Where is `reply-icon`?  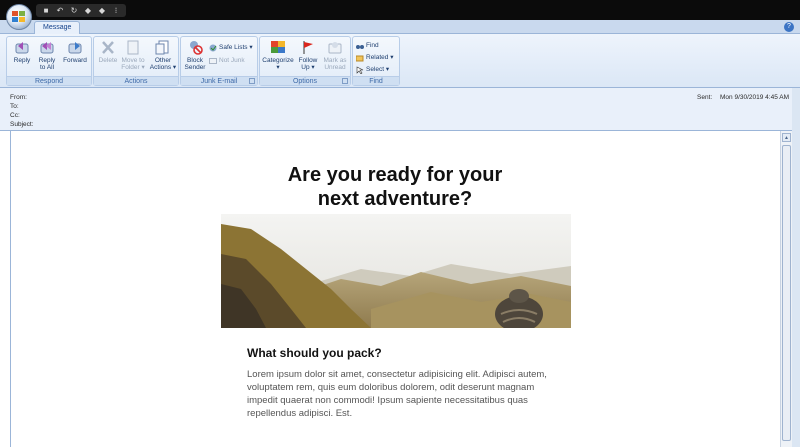
reply-icon is located at coordinates (22, 47).